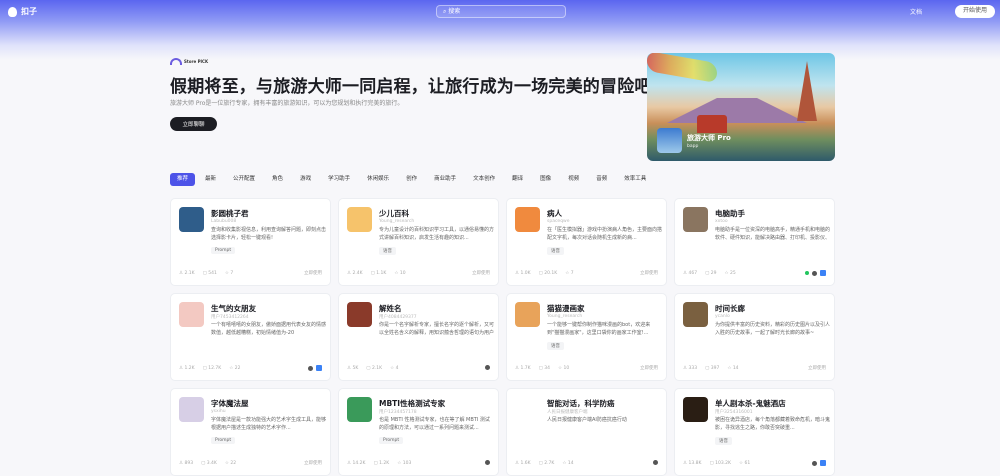 The width and height of the screenshot is (1000, 476). I want to click on logo: 扣子, so click(22, 11).